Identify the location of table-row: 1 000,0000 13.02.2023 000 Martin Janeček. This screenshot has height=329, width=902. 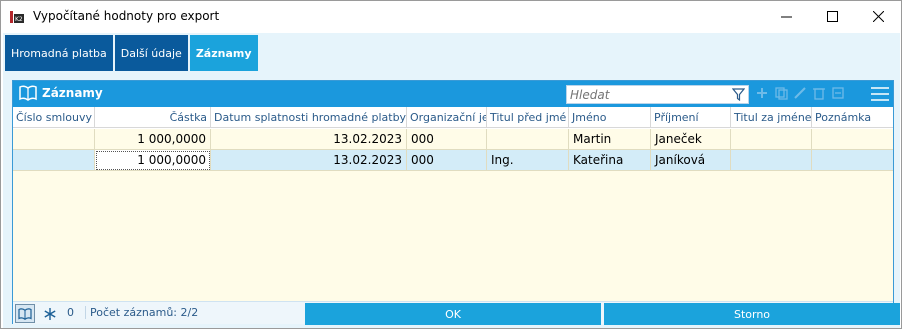
(453, 139).